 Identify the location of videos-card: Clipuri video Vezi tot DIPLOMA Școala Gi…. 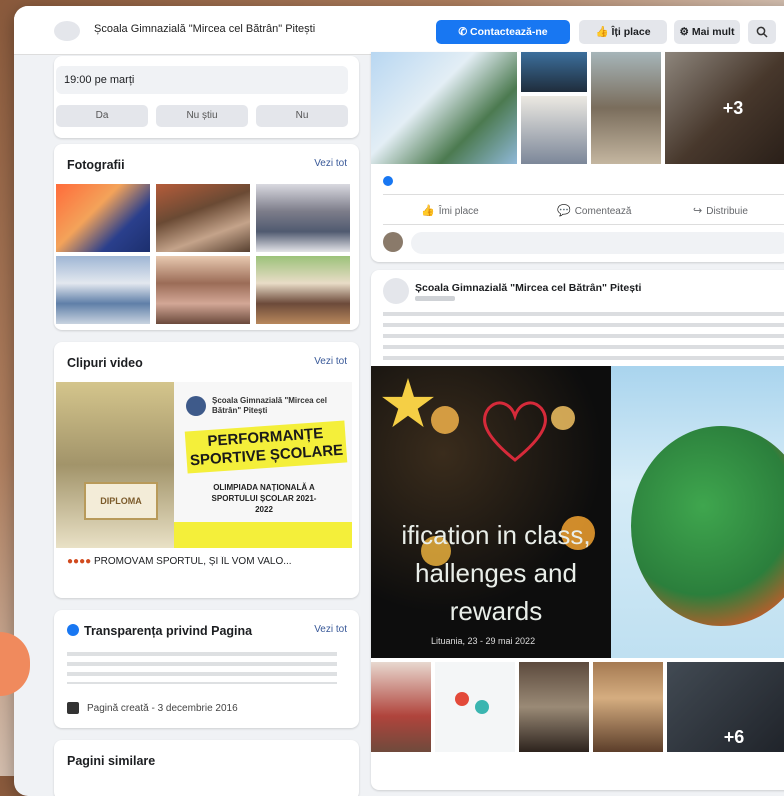
(206, 470).